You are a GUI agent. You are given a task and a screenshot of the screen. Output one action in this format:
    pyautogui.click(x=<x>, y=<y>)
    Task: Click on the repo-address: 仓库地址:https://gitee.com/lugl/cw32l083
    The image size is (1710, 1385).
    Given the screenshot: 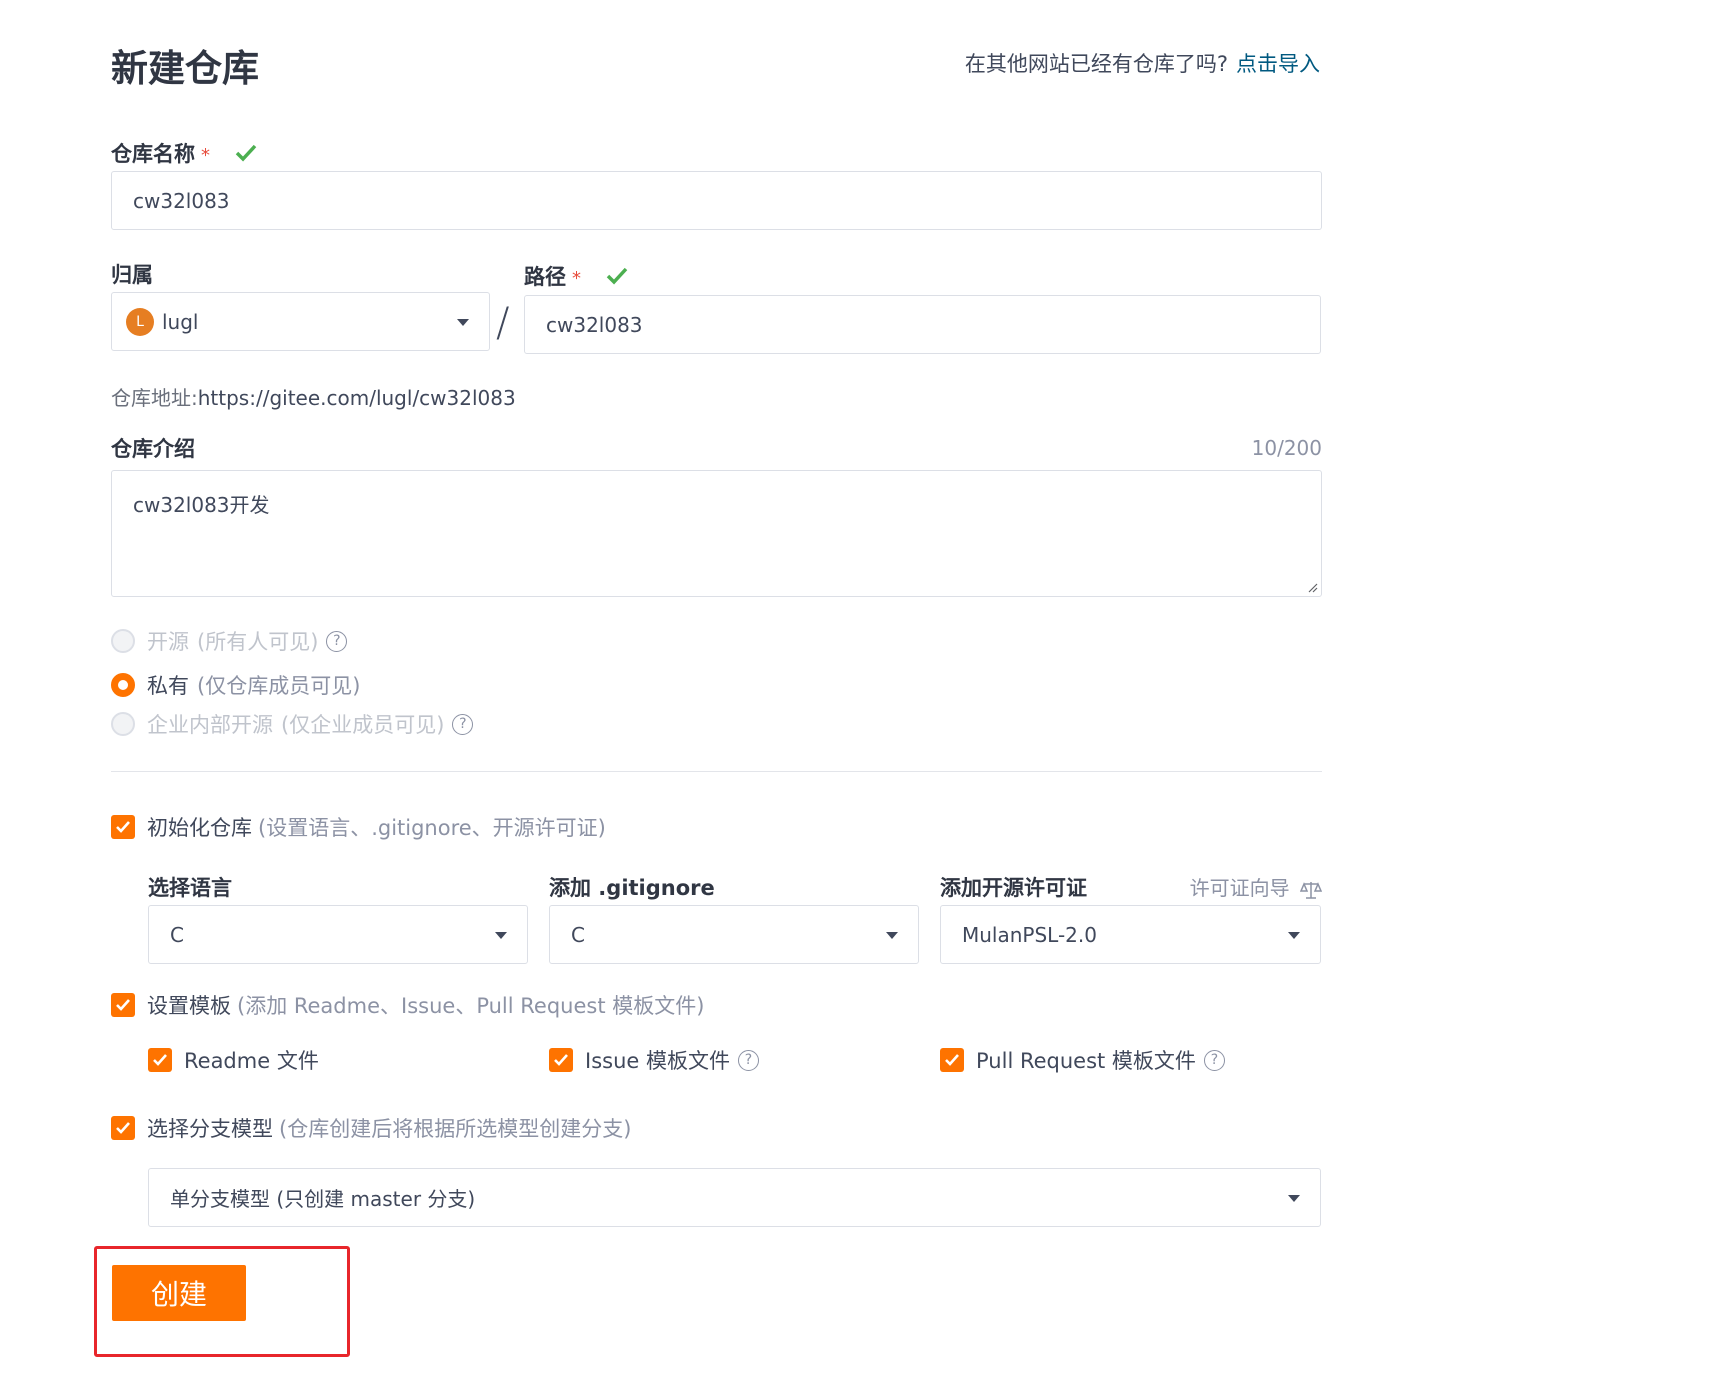 What is the action you would take?
    pyautogui.click(x=313, y=396)
    